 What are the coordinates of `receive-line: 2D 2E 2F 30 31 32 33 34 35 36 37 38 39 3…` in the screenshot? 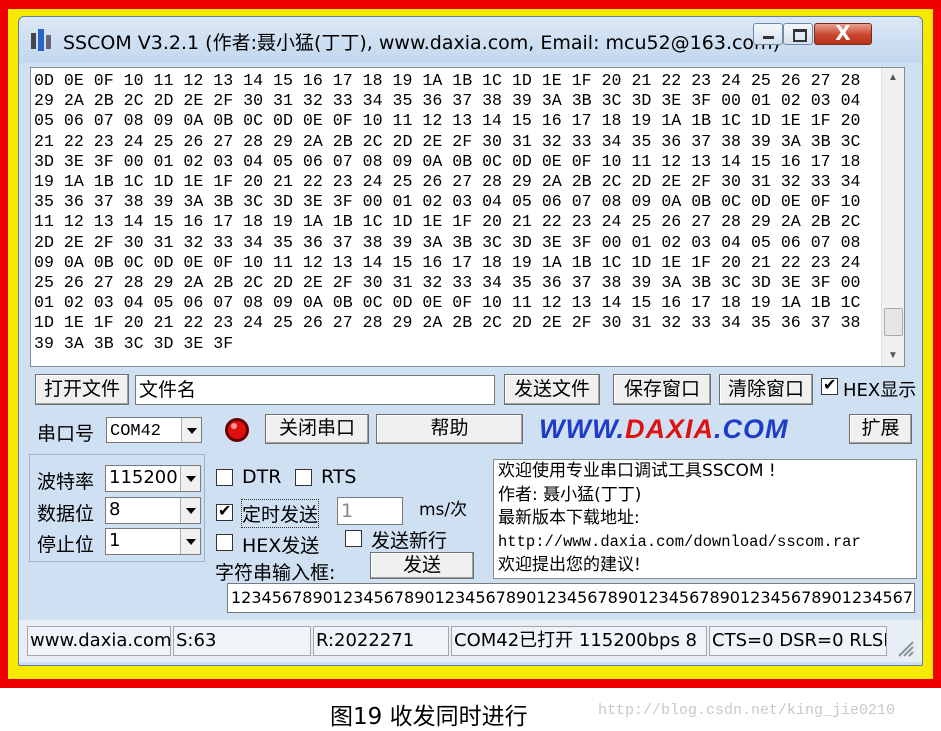 It's located at (447, 242).